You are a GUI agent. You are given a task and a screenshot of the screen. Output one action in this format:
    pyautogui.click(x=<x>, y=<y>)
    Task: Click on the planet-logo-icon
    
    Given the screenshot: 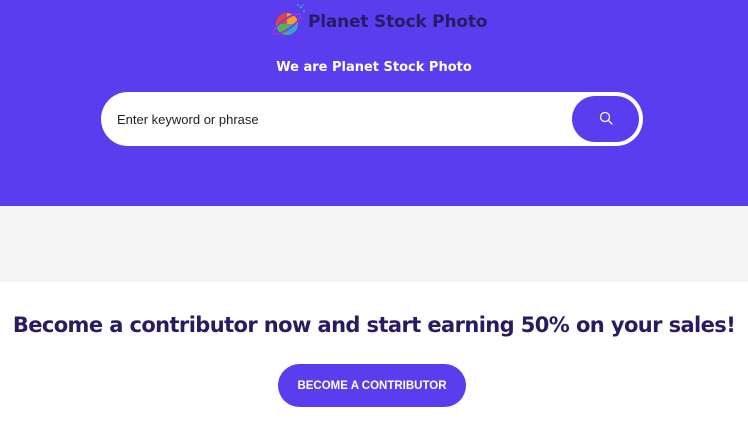 What is the action you would take?
    pyautogui.click(x=288, y=22)
    